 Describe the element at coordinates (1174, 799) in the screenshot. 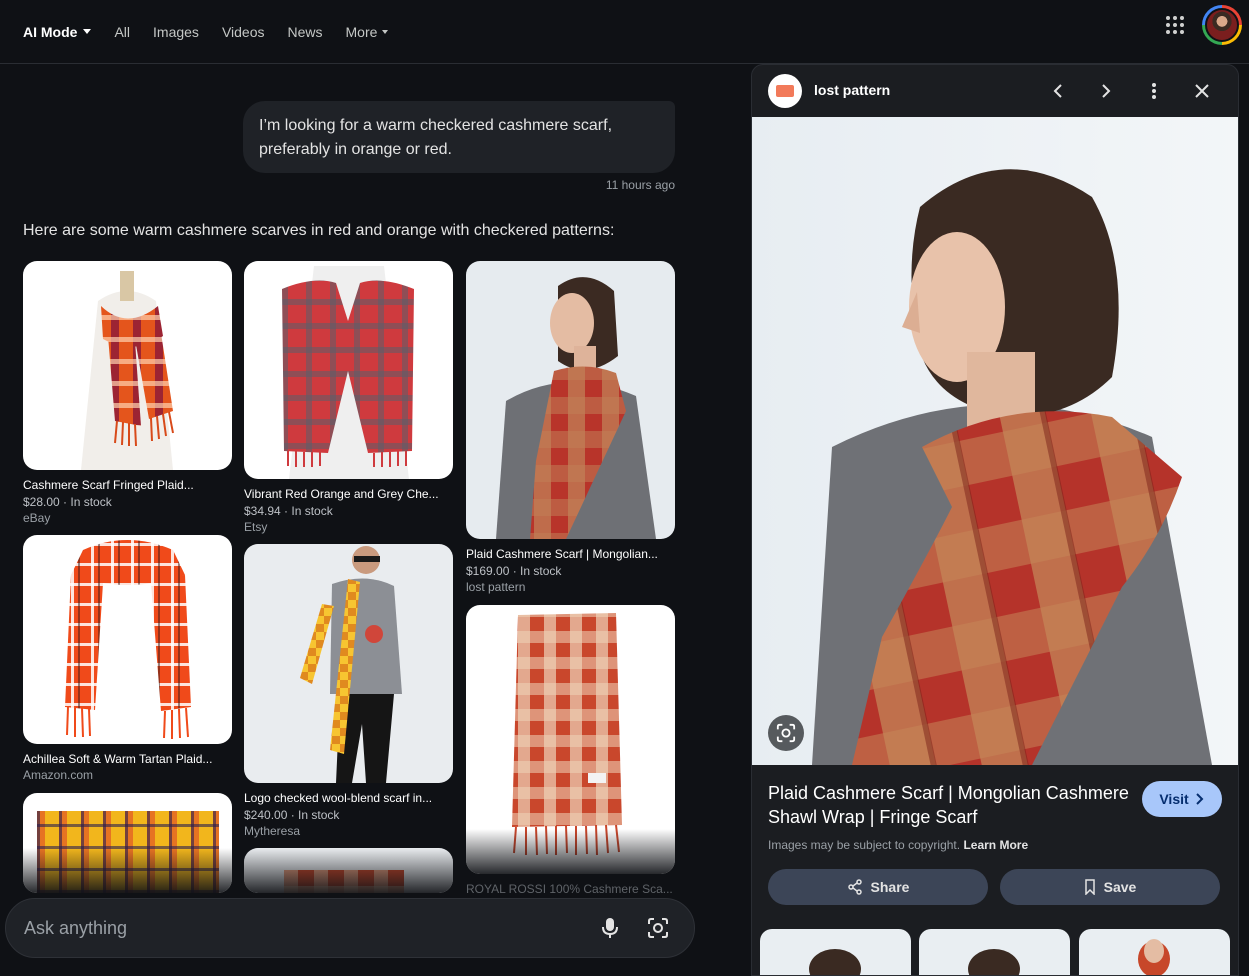

I see `visit-label: Visit` at that location.